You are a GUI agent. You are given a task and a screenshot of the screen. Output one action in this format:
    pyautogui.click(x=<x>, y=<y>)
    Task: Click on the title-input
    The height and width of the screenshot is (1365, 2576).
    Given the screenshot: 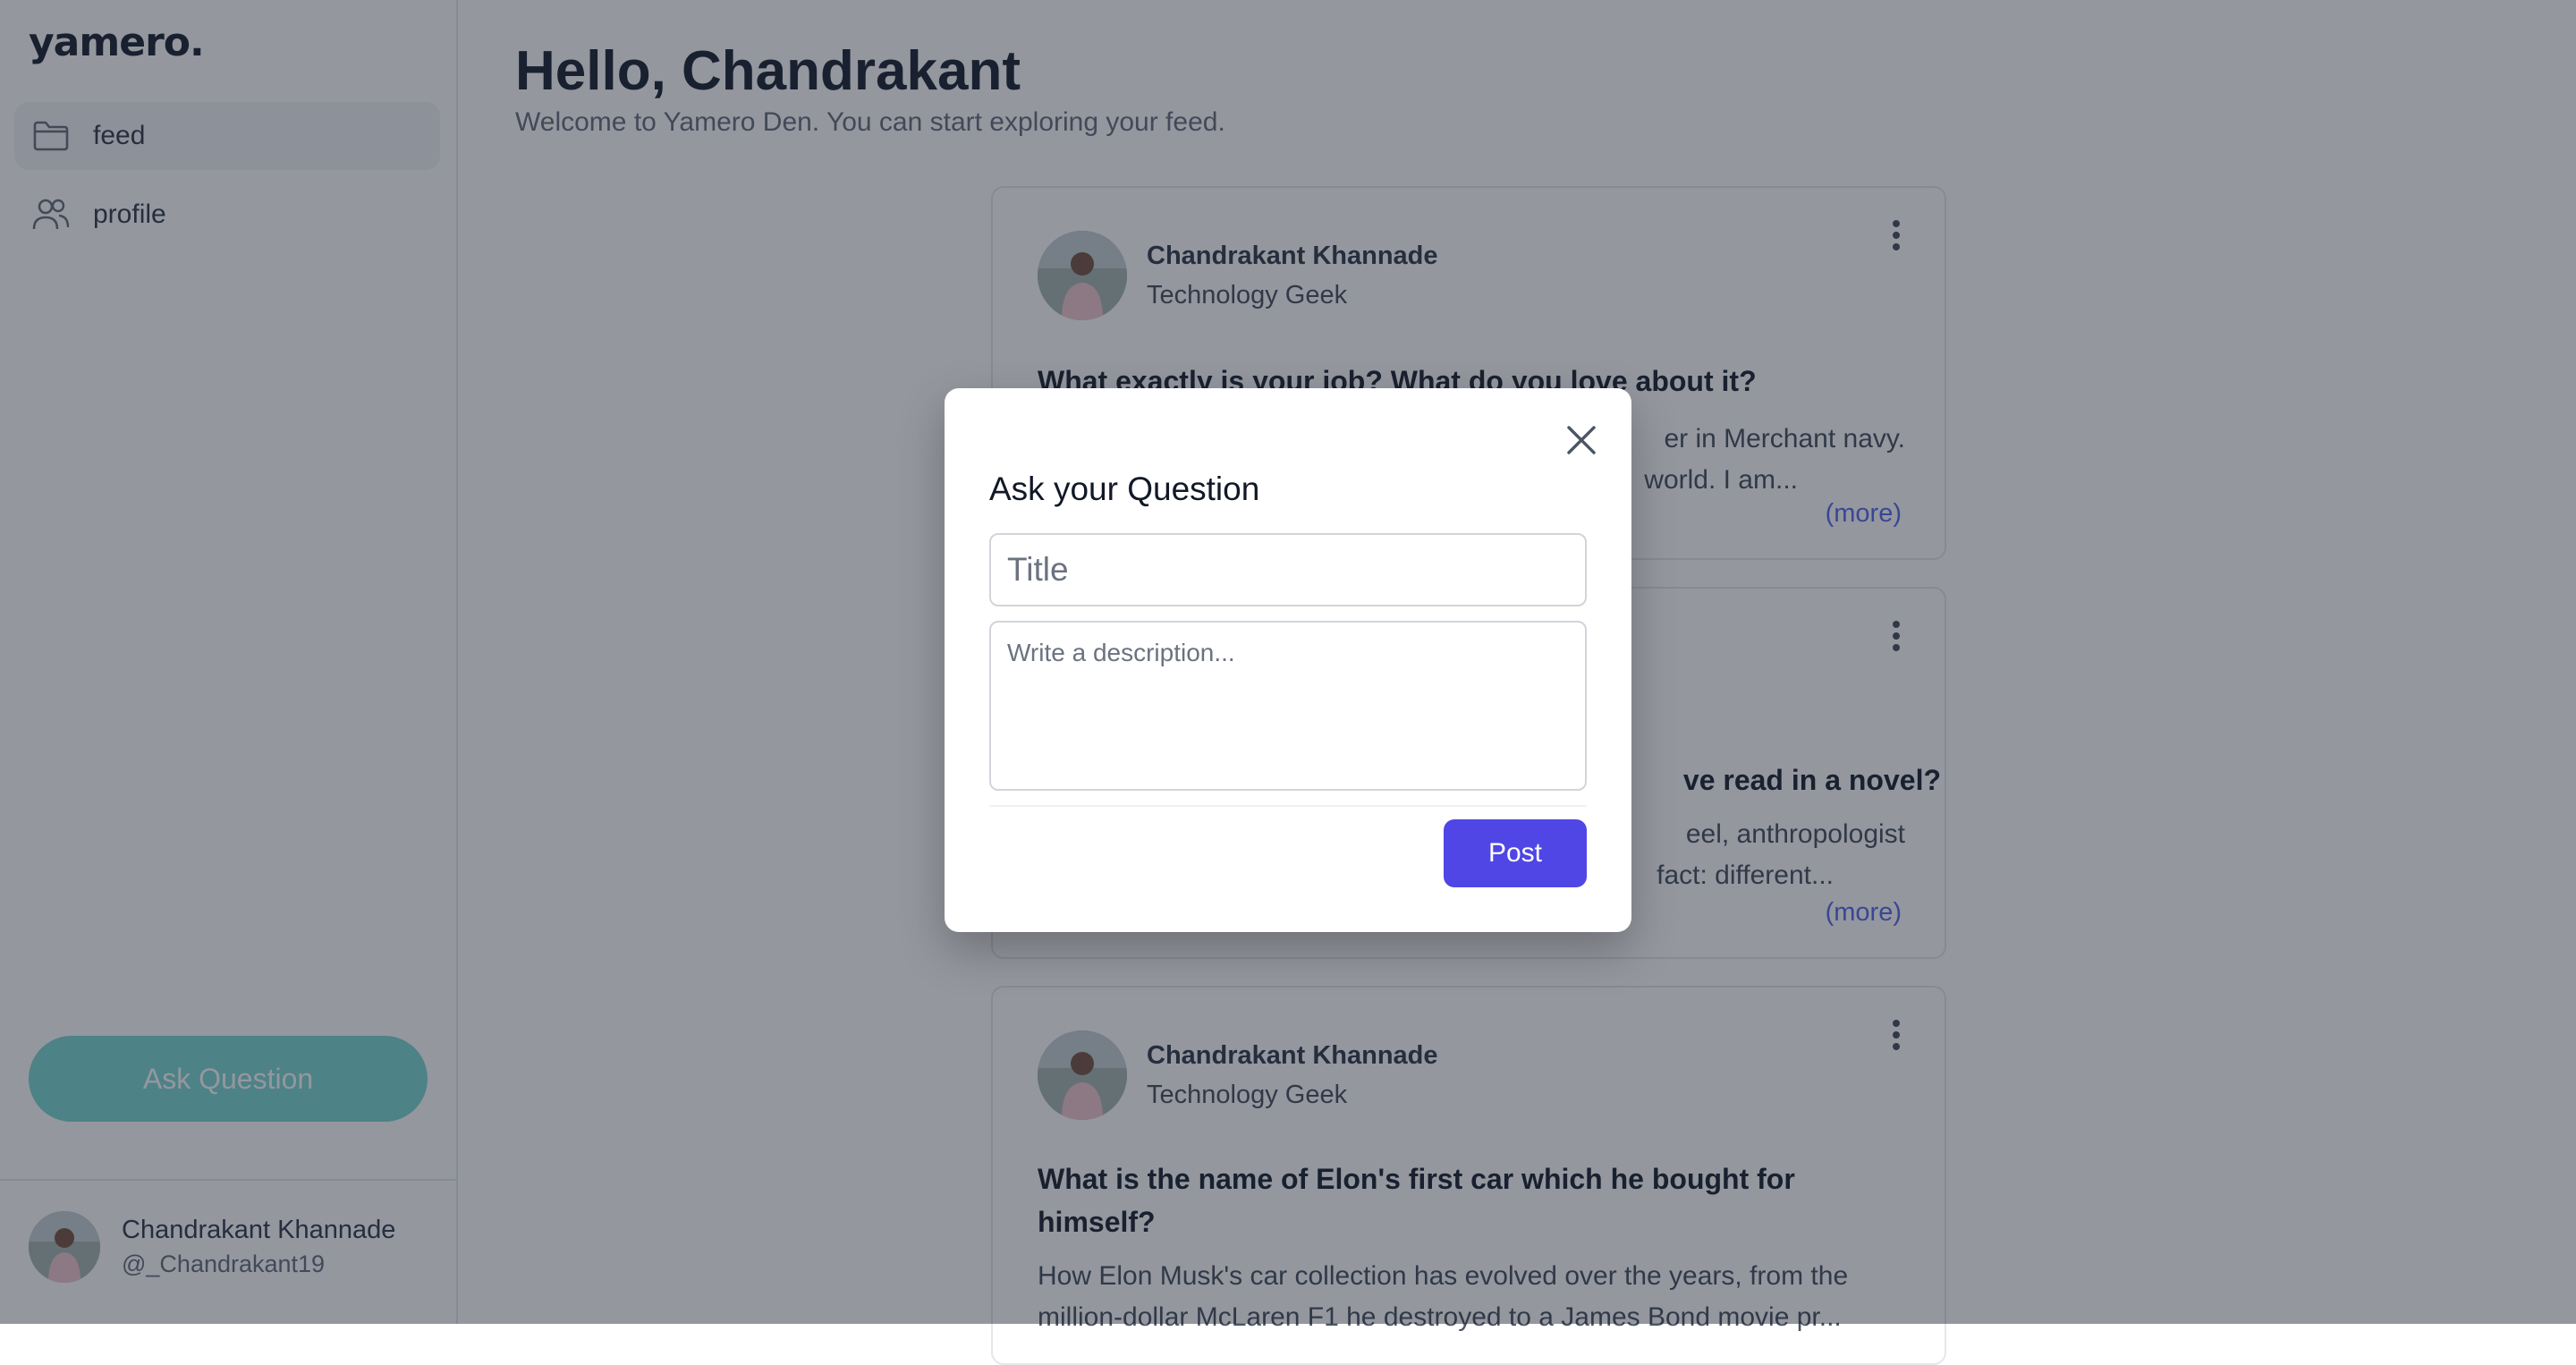 What is the action you would take?
    pyautogui.click(x=1288, y=569)
    